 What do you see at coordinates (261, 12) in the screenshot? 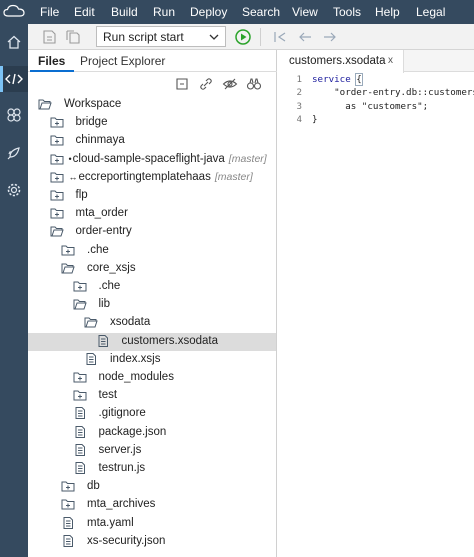
I see `menu-search: Search` at bounding box center [261, 12].